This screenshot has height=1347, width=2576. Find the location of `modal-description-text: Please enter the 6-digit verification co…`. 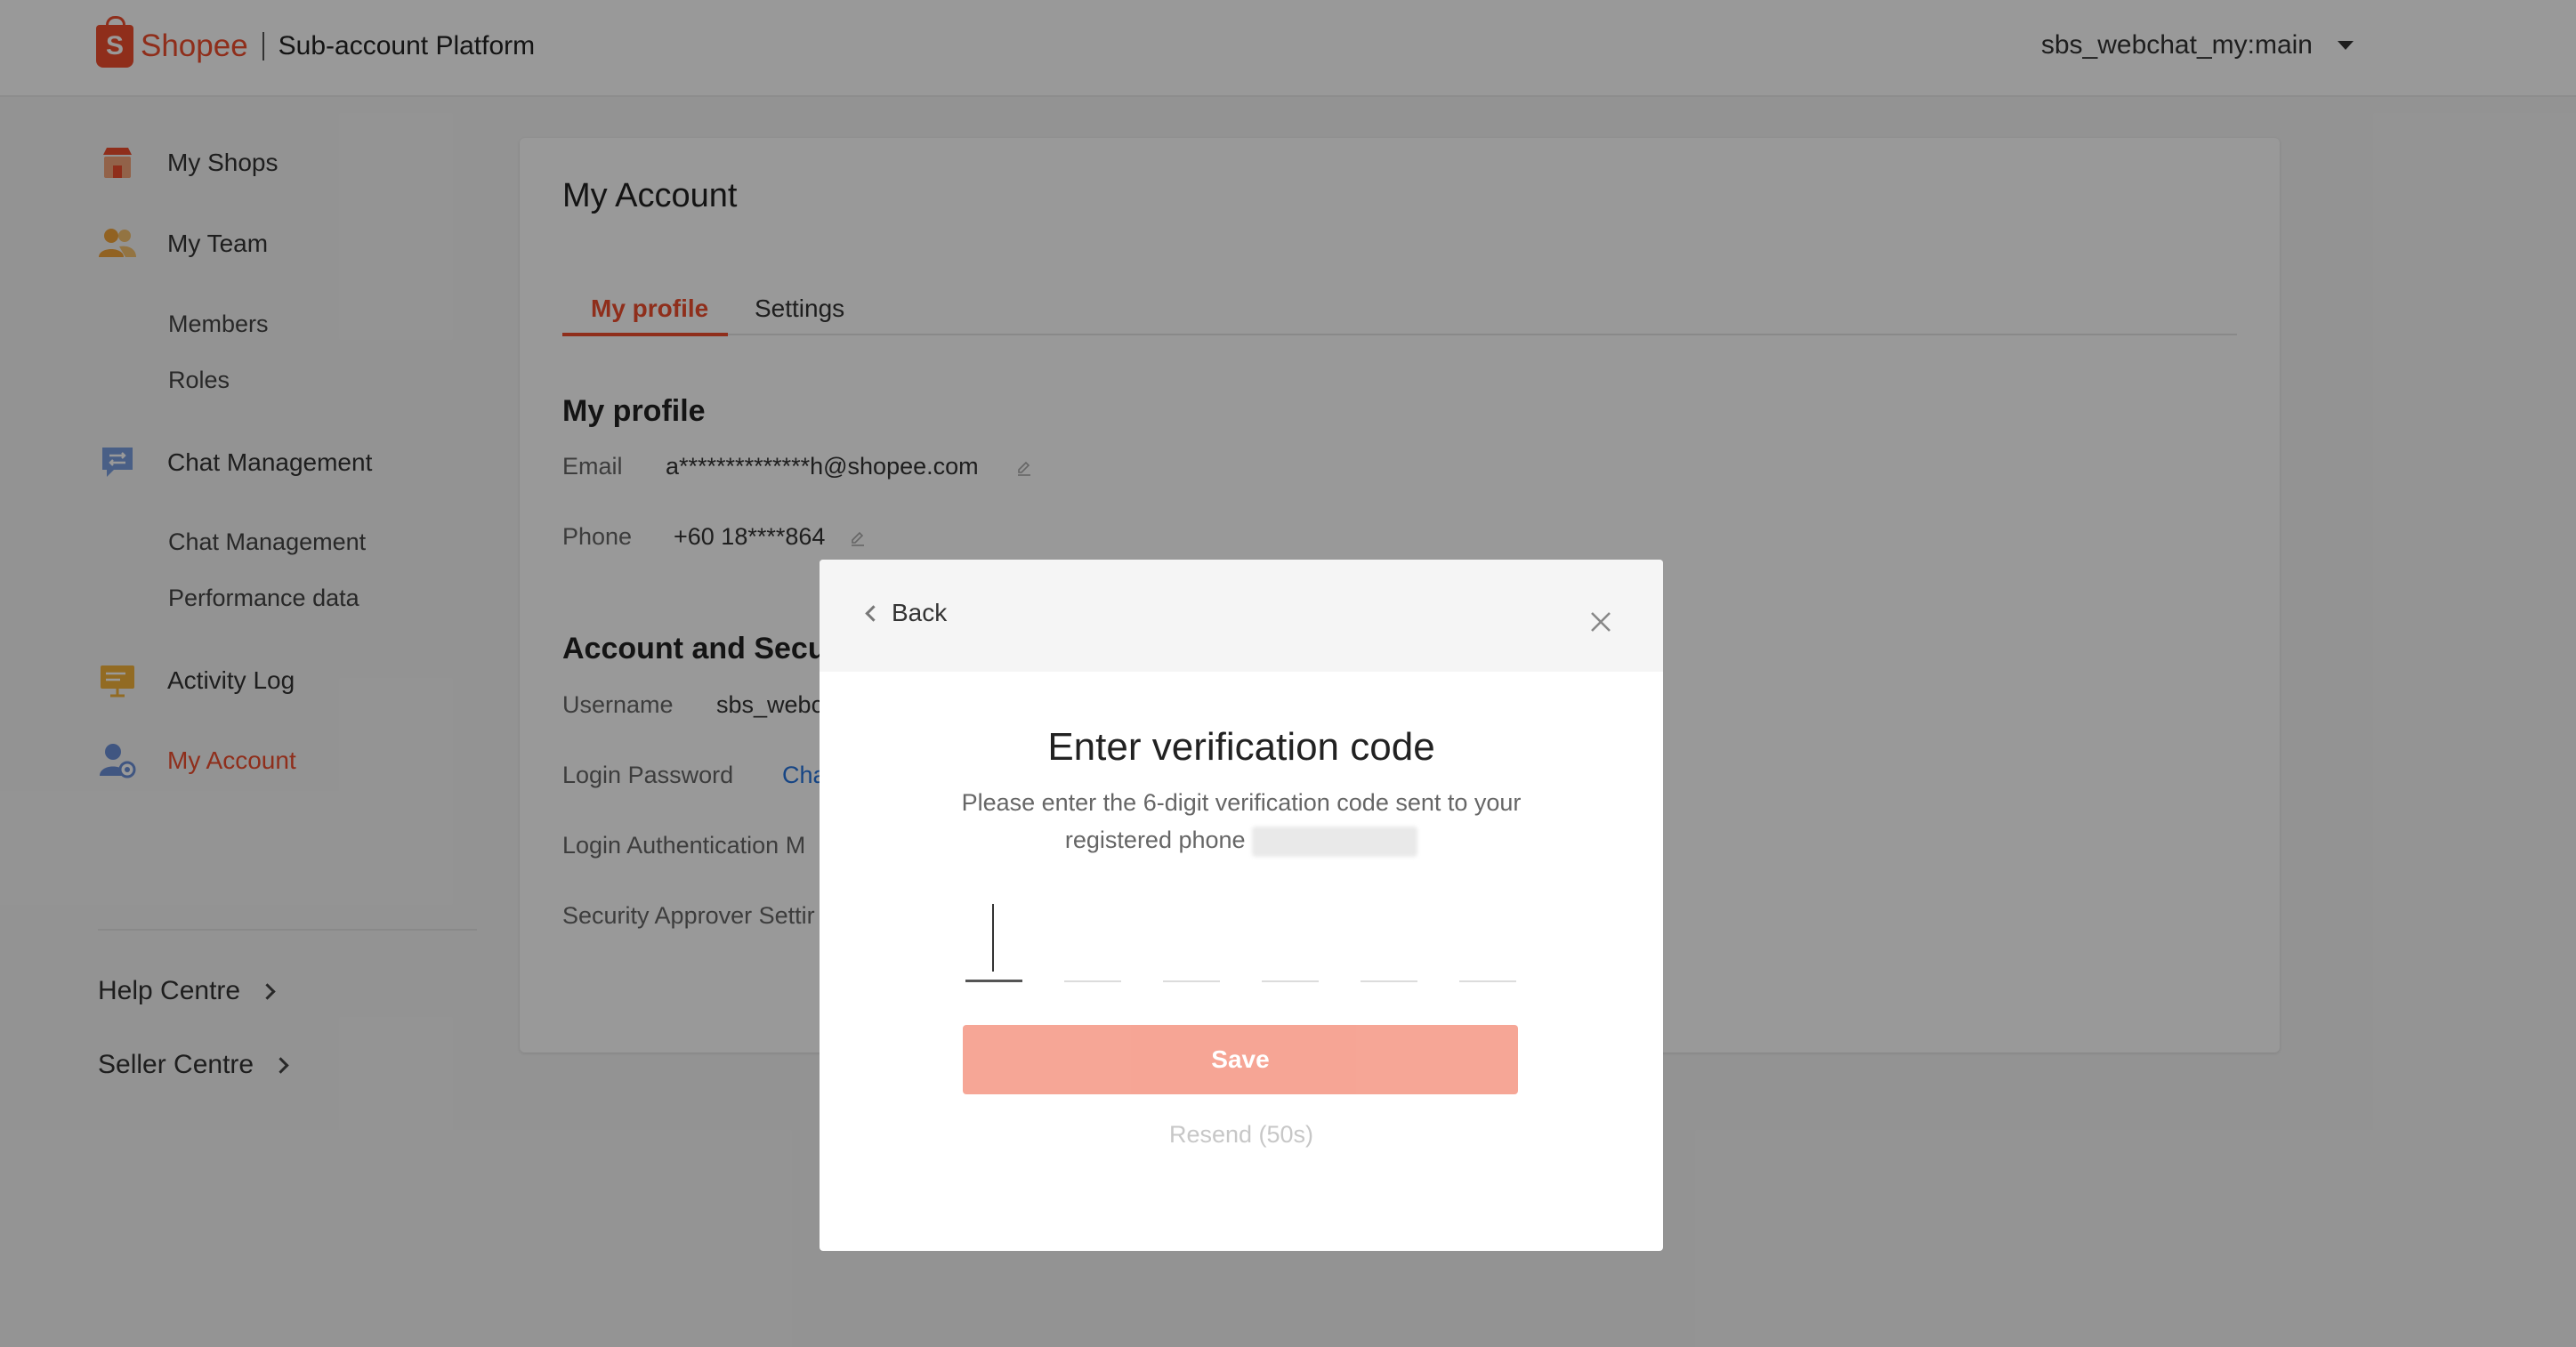

modal-description-text: Please enter the 6-digit verification co… is located at coordinates (1241, 821).